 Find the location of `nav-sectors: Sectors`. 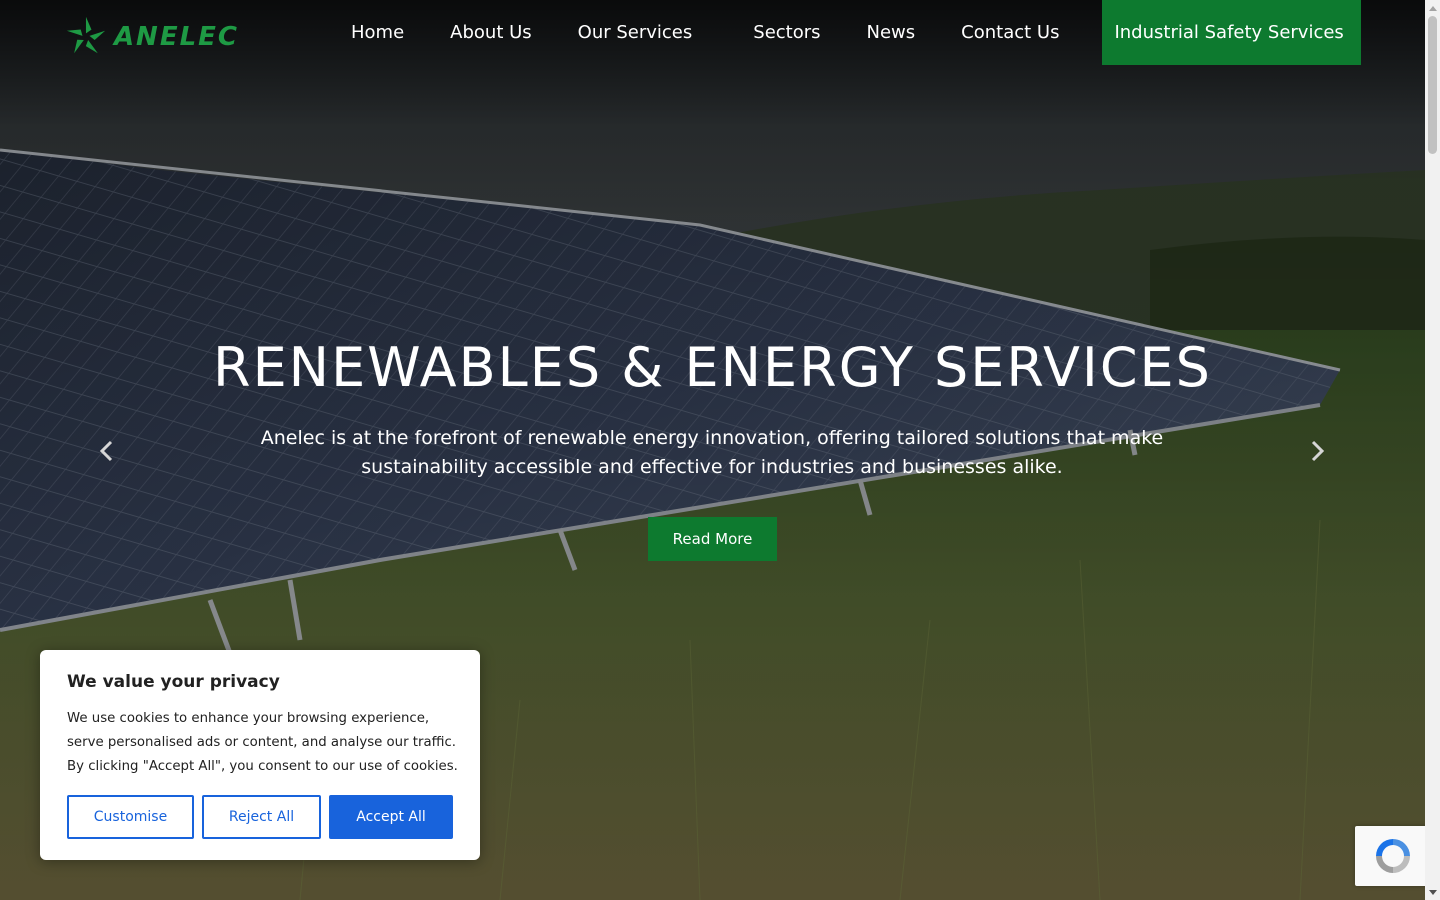

nav-sectors: Sectors is located at coordinates (779, 32).